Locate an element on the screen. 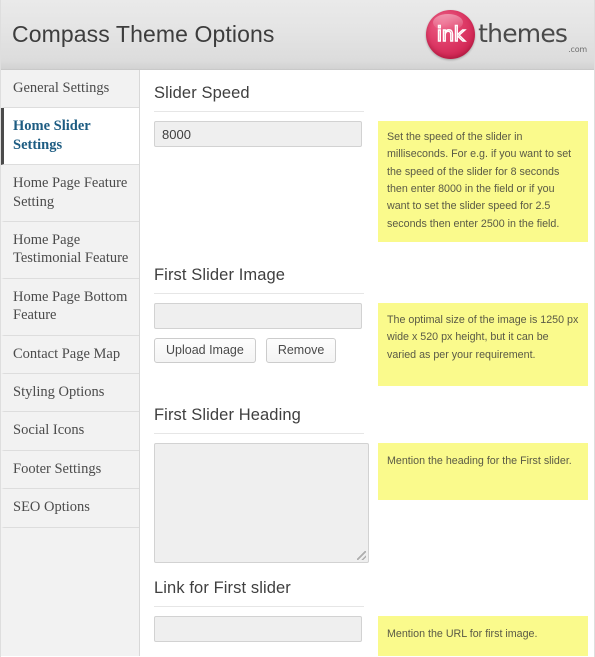 This screenshot has height=657, width=595. logo-themes-text: themes is located at coordinates (523, 33).